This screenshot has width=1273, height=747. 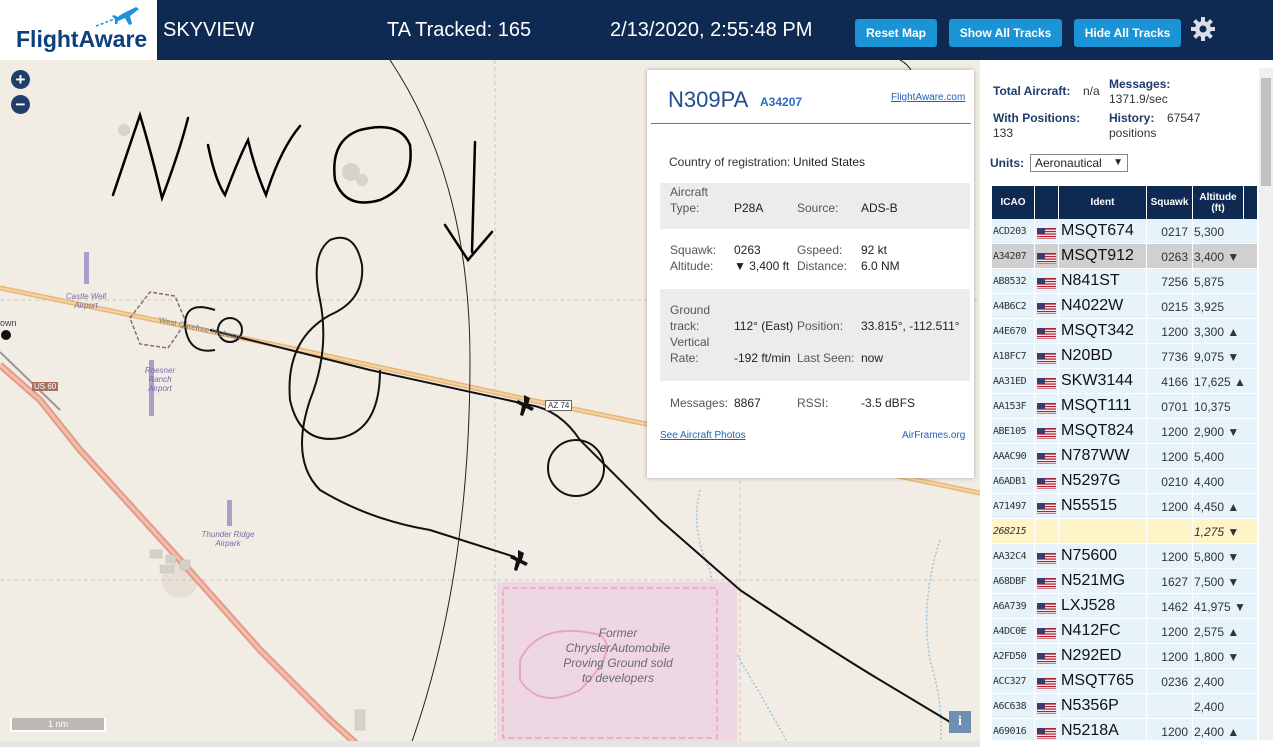 What do you see at coordinates (1203, 29) in the screenshot?
I see `gear-icon` at bounding box center [1203, 29].